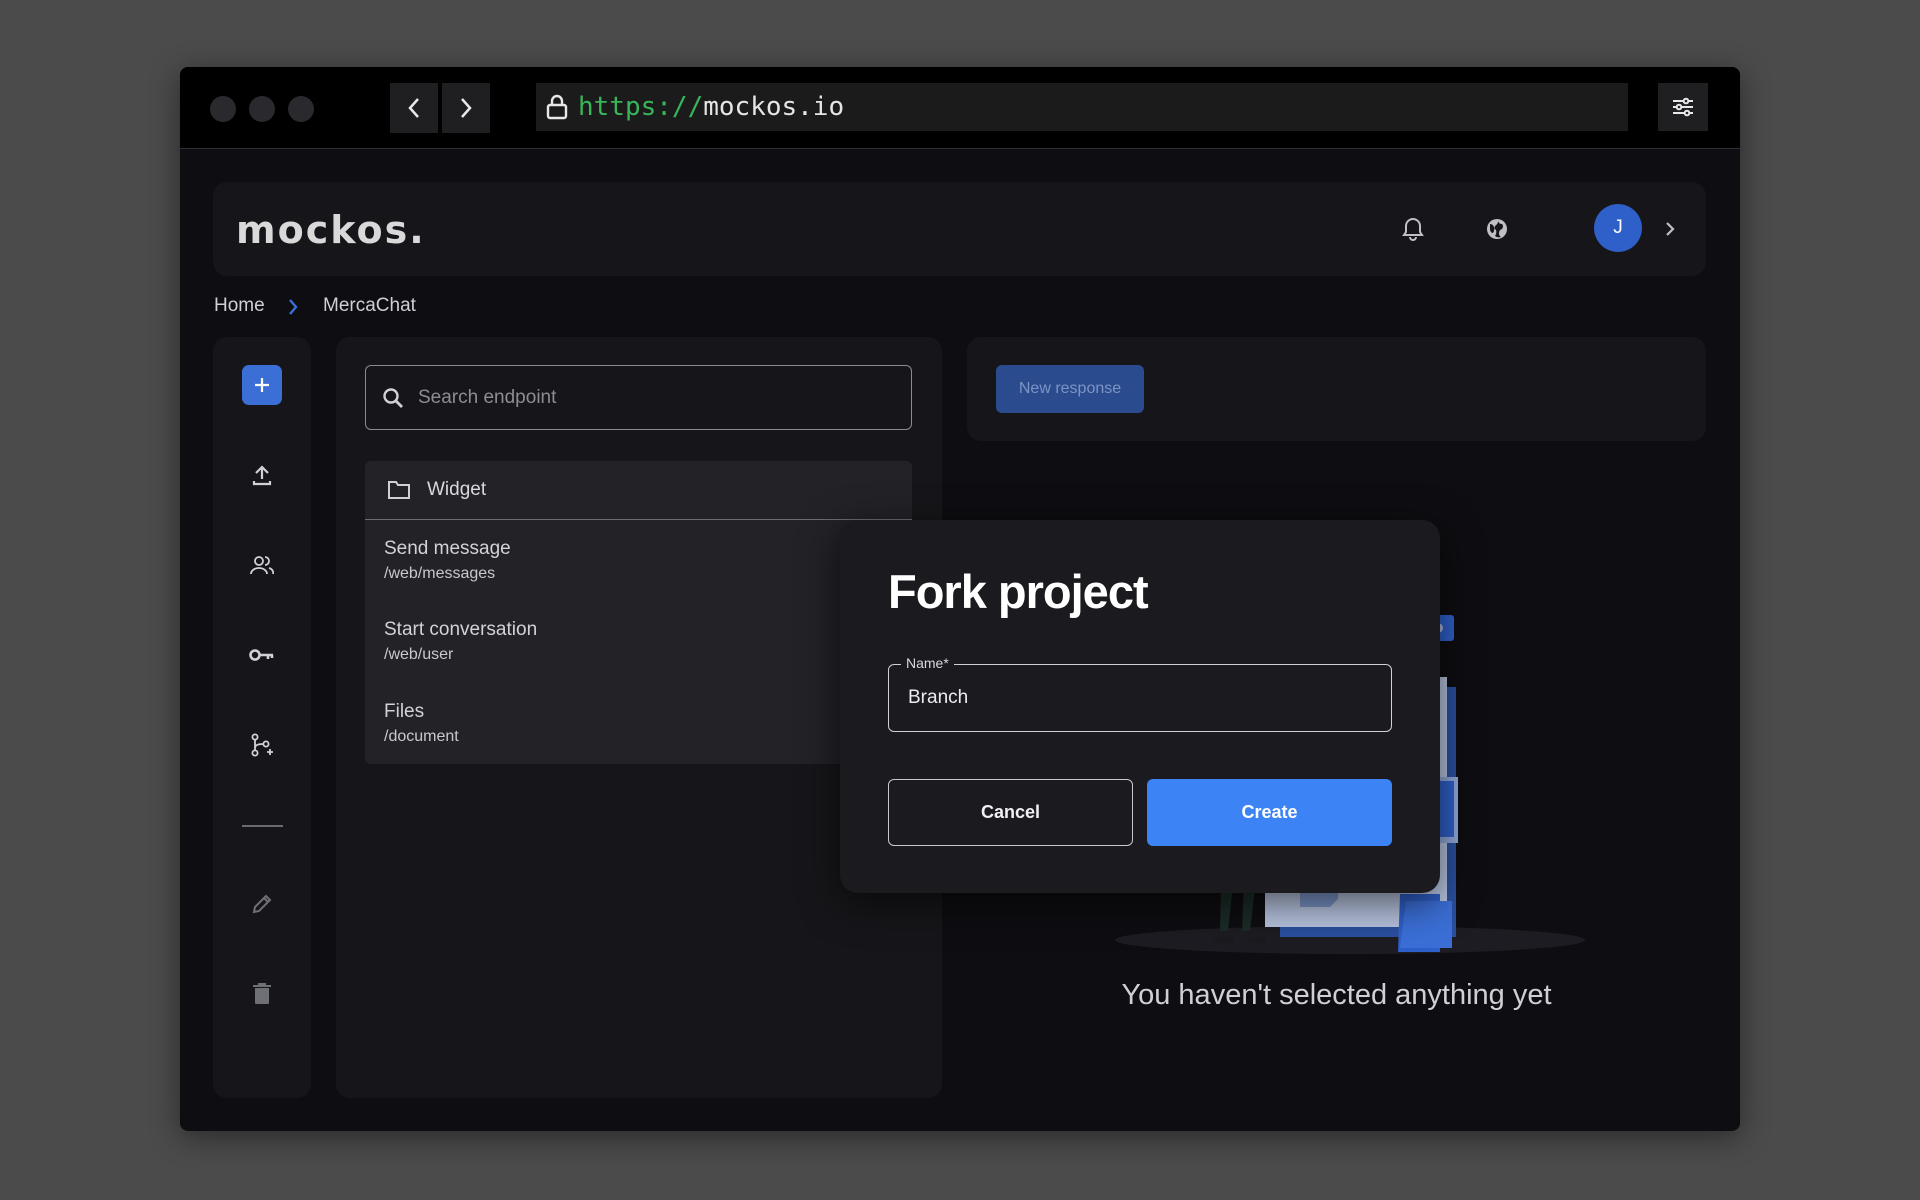 The width and height of the screenshot is (1920, 1200). Describe the element at coordinates (404, 711) in the screenshot. I see `endpoint-name: Files` at that location.